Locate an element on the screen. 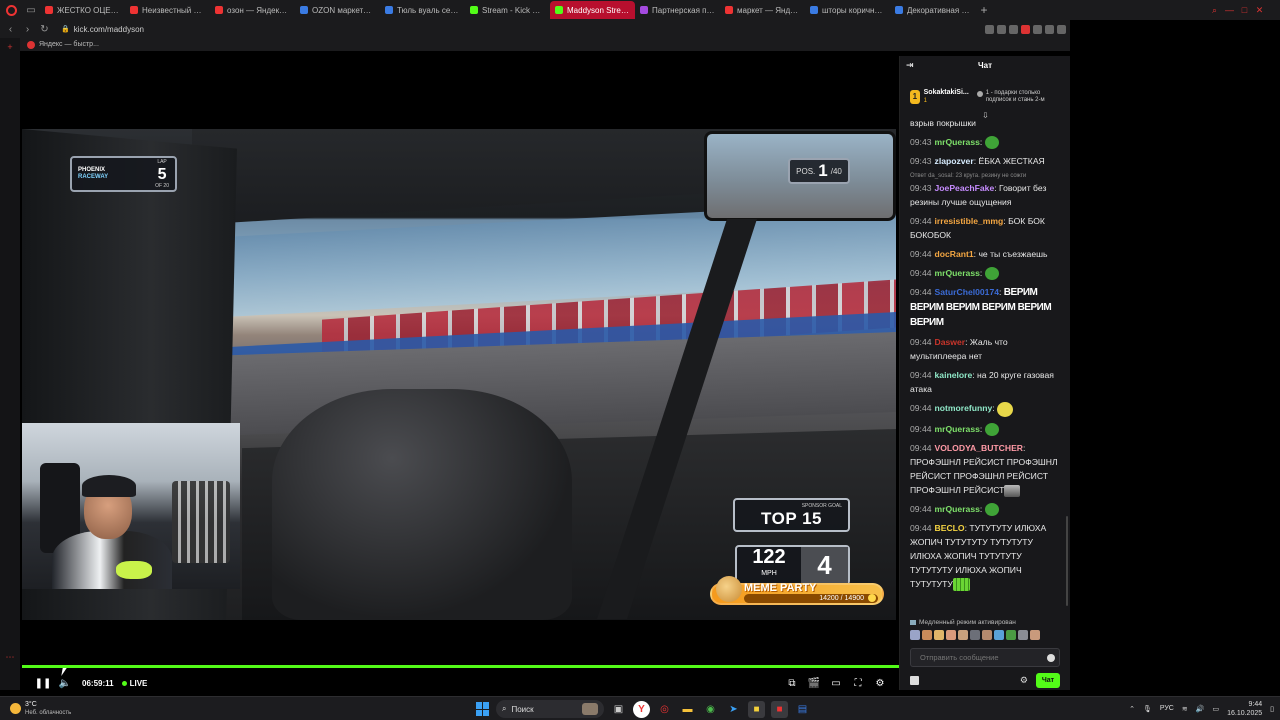 This screenshot has height=720, width=1280. microphone-icon: 🎙 is located at coordinates (1147, 709).